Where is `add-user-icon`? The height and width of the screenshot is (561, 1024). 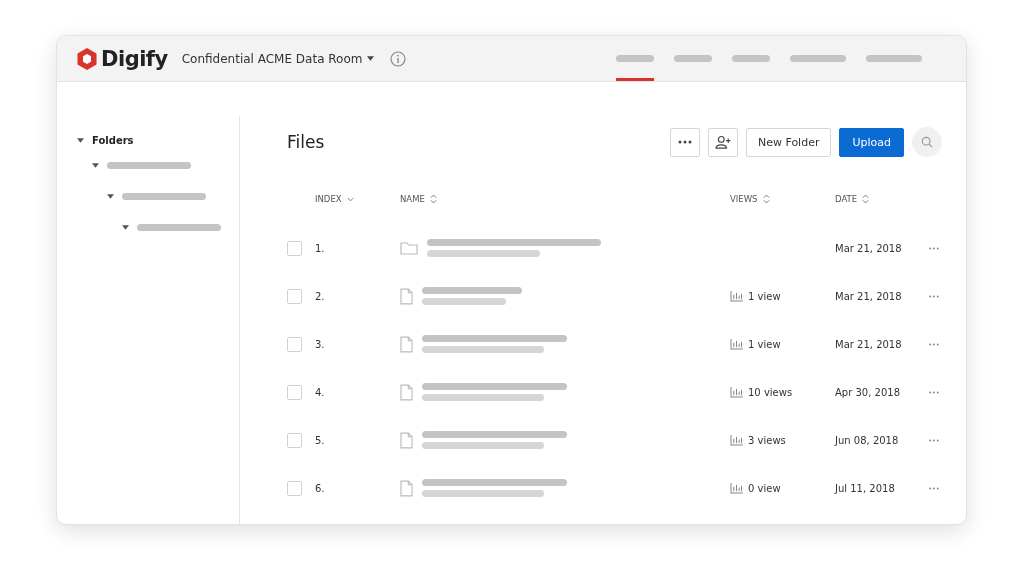 add-user-icon is located at coordinates (722, 142).